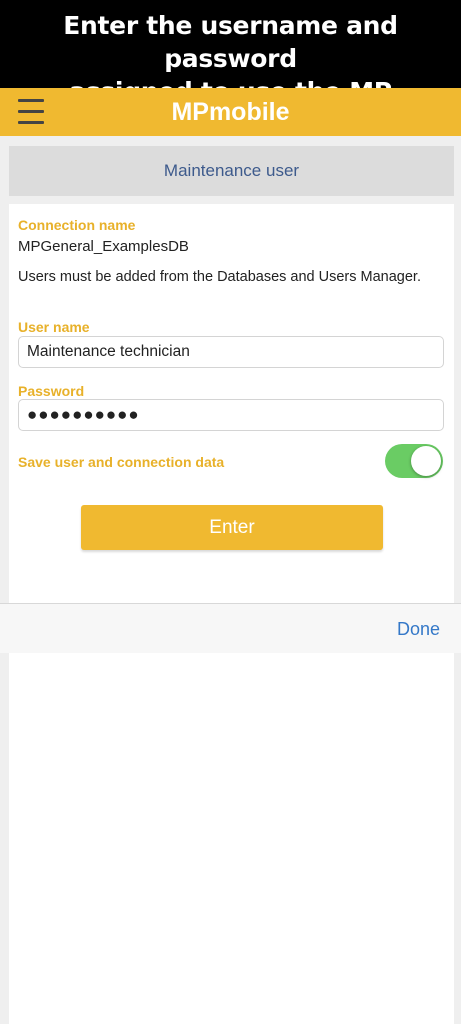  What do you see at coordinates (54, 327) in the screenshot?
I see `username-label: User name` at bounding box center [54, 327].